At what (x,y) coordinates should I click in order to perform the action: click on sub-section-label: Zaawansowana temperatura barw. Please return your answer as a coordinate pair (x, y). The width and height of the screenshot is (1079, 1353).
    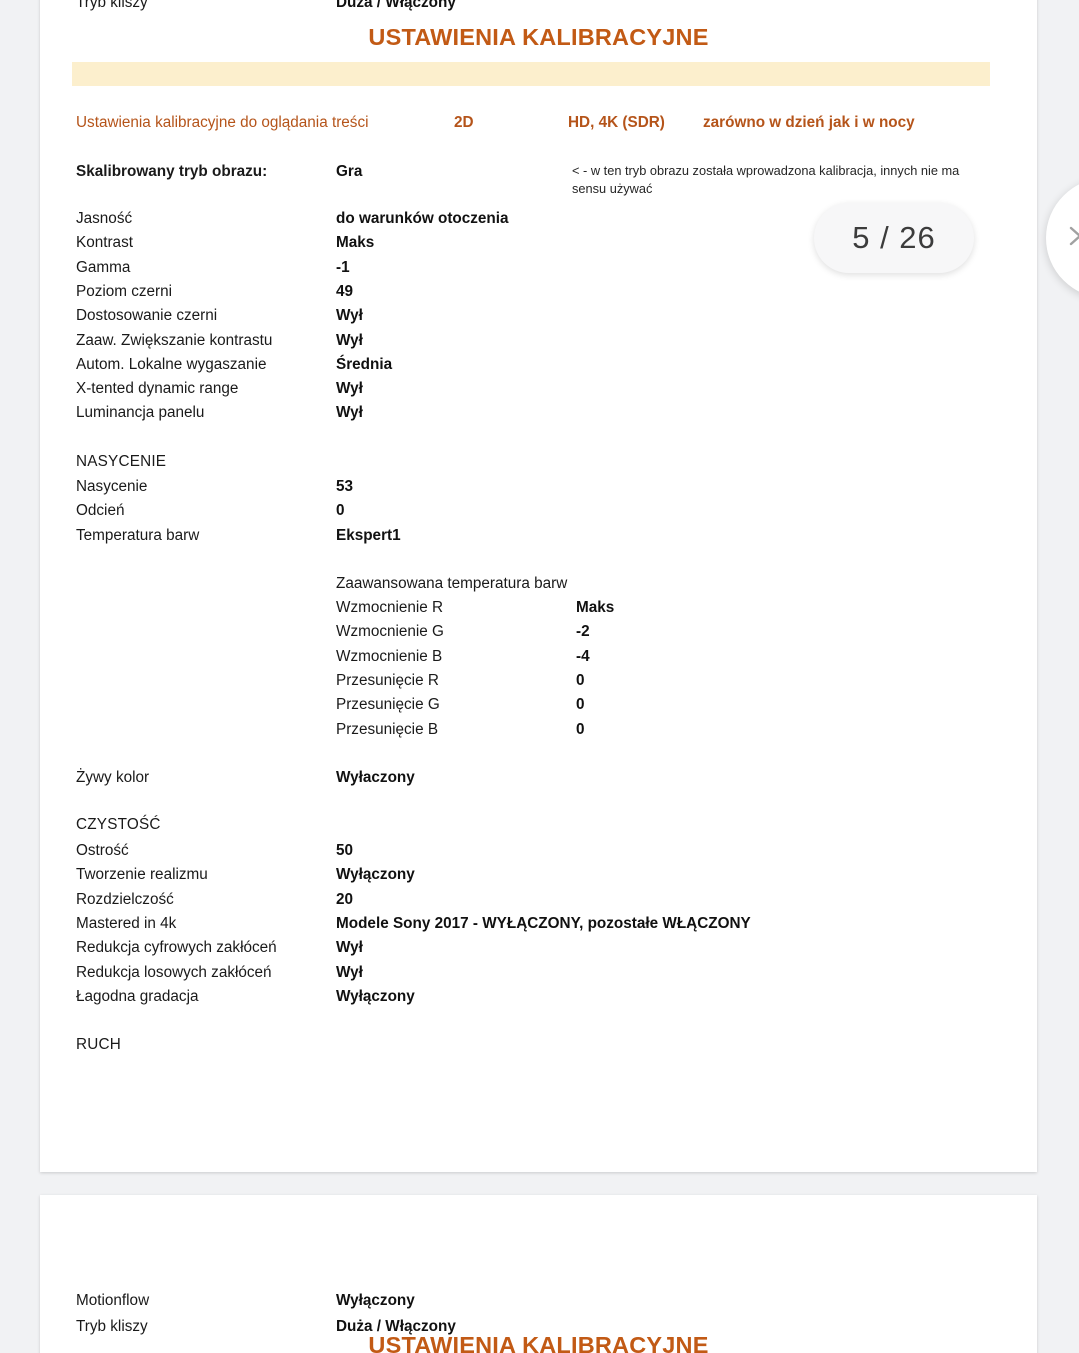
    Looking at the image, I should click on (452, 583).